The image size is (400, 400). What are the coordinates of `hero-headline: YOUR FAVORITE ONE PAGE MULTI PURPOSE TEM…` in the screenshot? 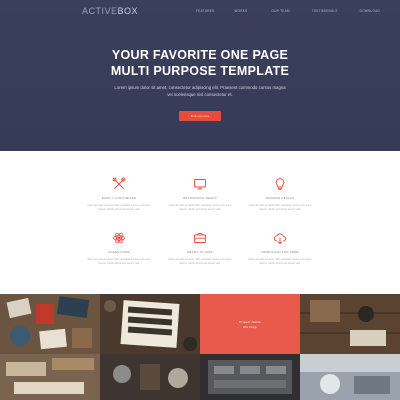 It's located at (200, 63).